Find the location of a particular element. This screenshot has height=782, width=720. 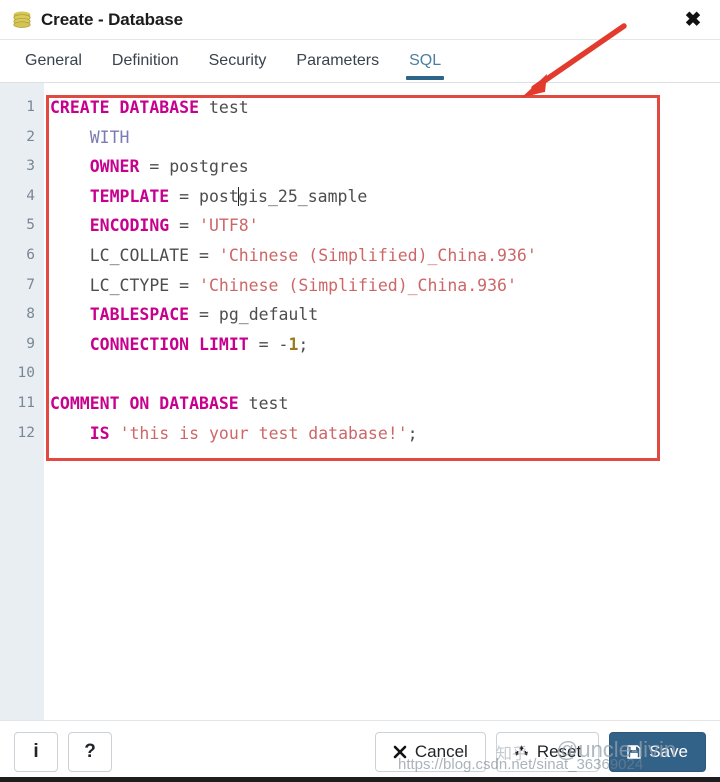

save-button: Save is located at coordinates (657, 751).